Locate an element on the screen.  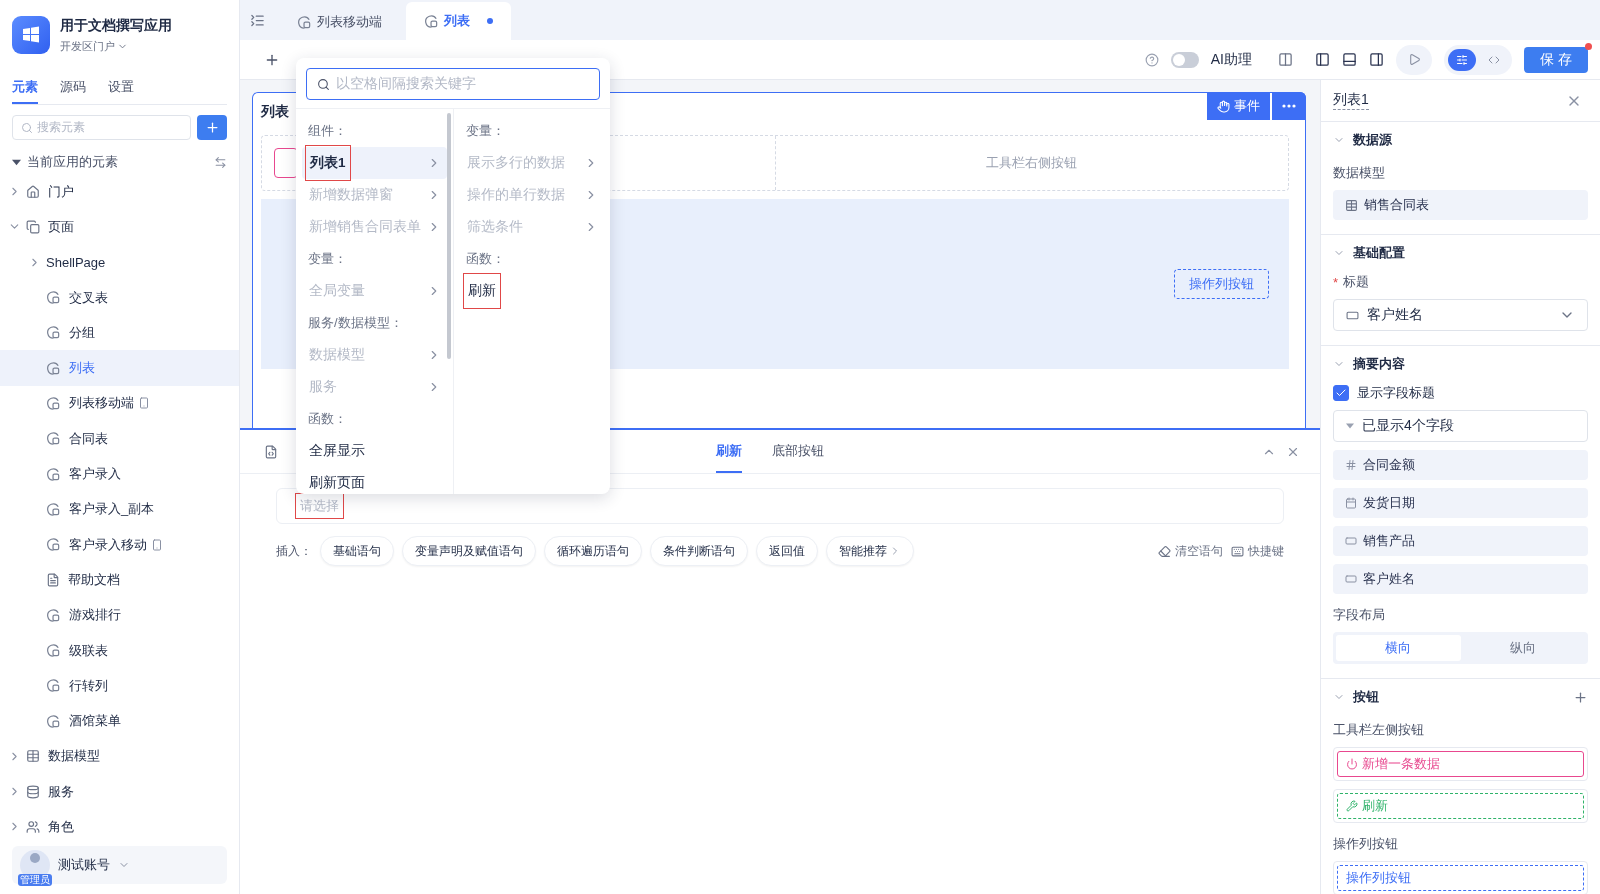
preview-button is located at coordinates (1414, 59).